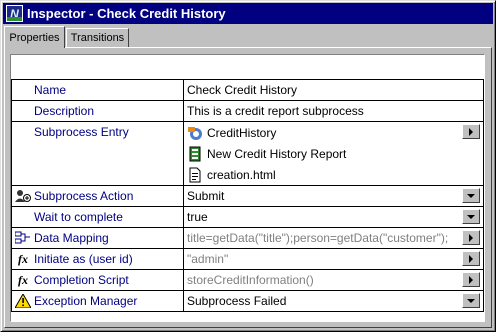  What do you see at coordinates (333, 259) in the screenshot?
I see `initiate-as-field: "admin"` at bounding box center [333, 259].